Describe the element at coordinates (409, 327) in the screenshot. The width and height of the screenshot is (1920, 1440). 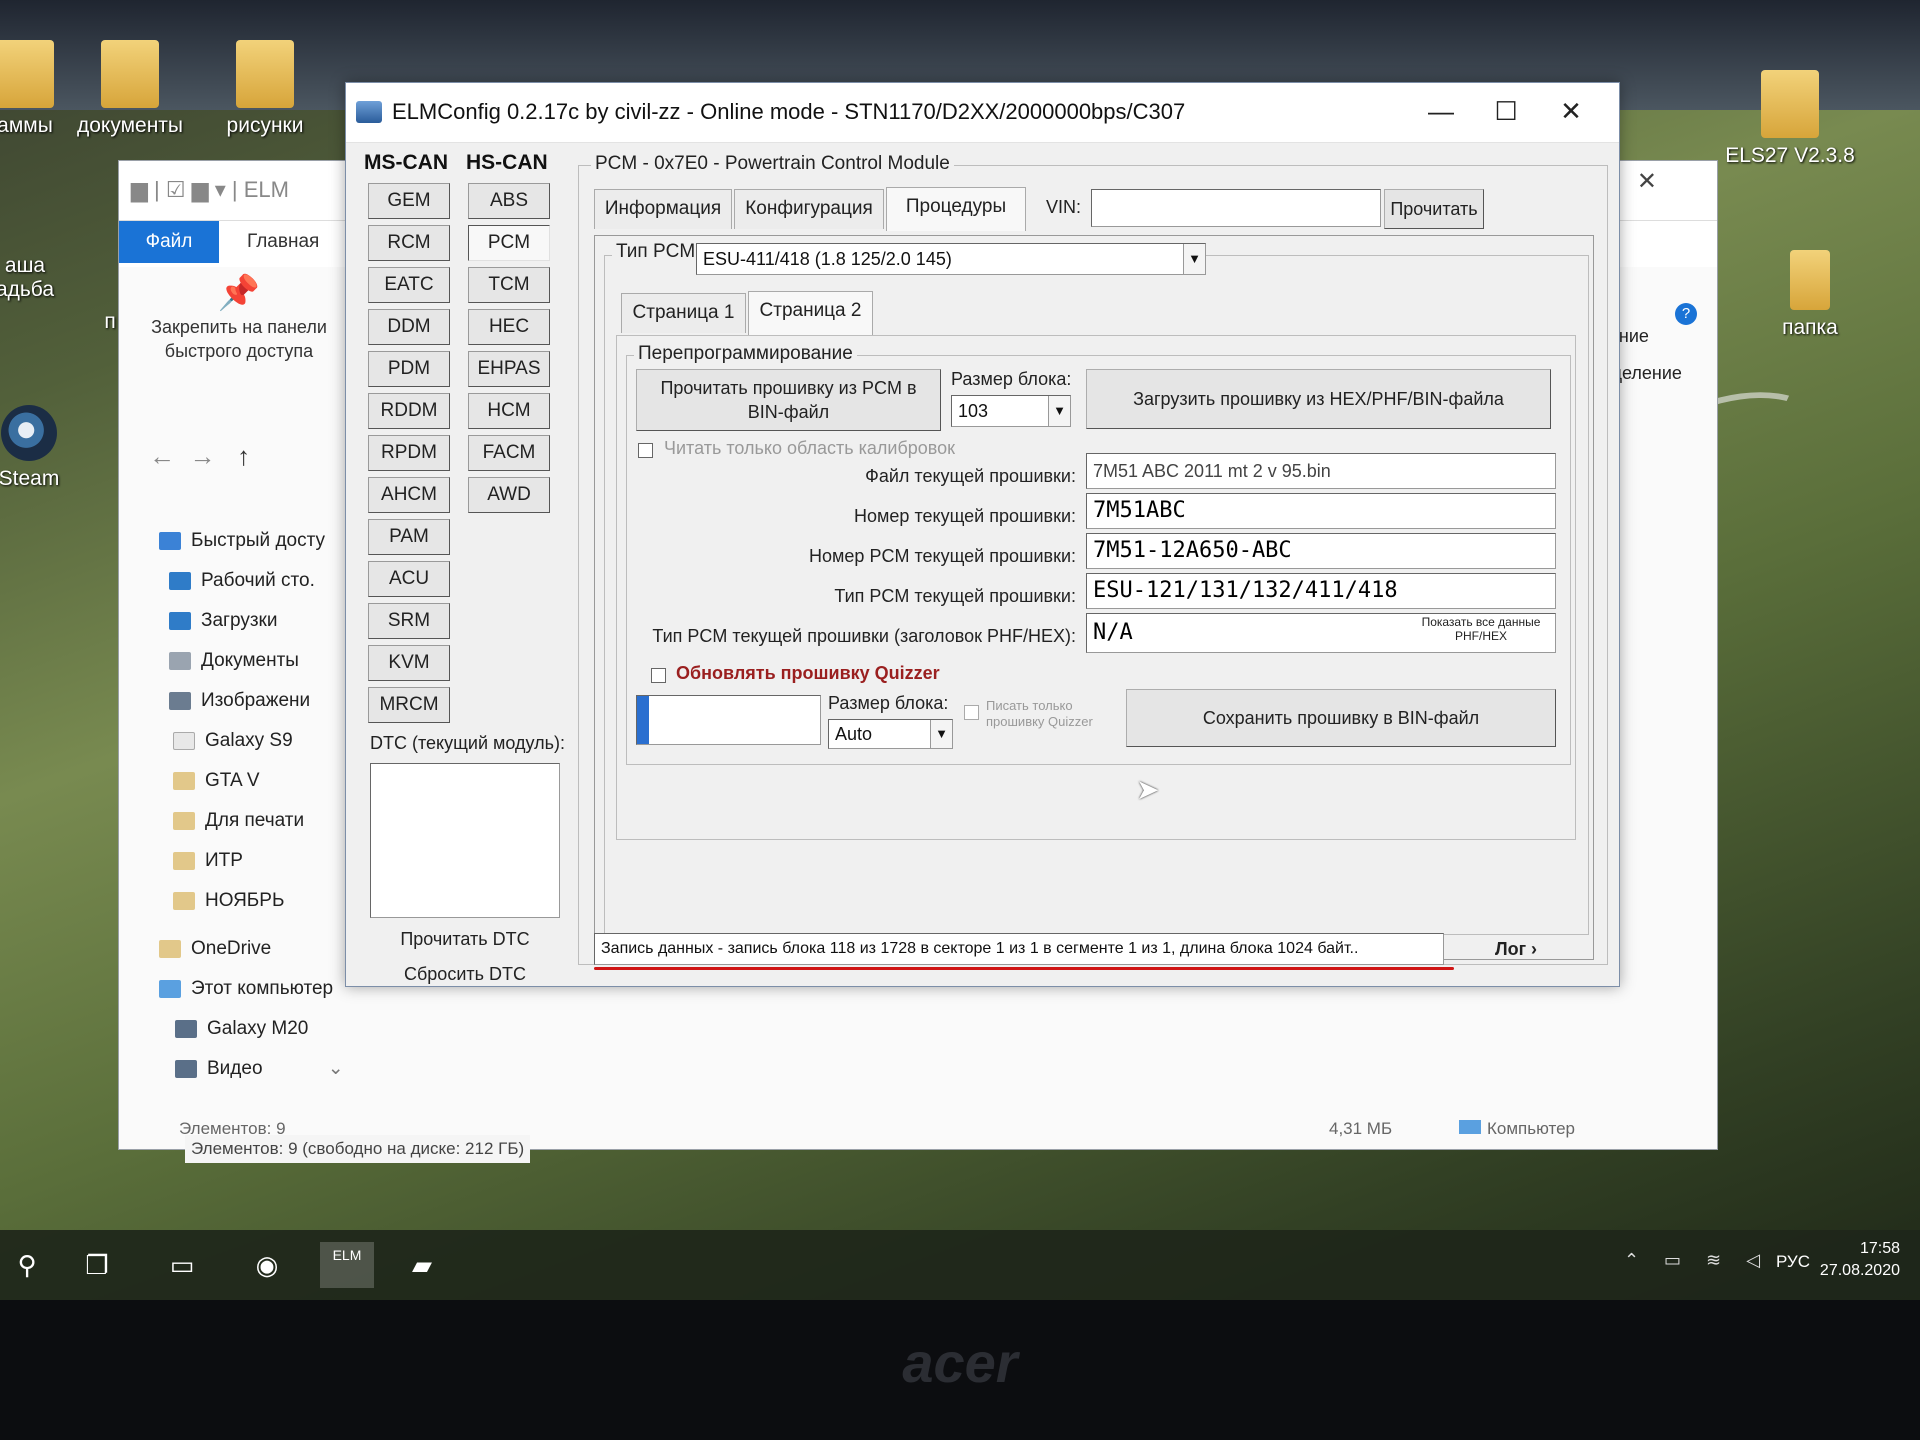
I see `module-ddm: DDM` at that location.